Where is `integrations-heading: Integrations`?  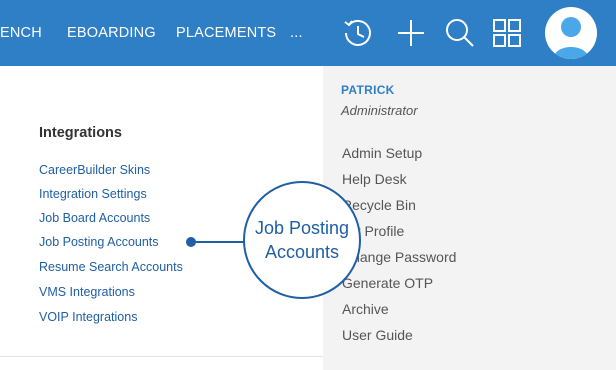 integrations-heading: Integrations is located at coordinates (80, 133).